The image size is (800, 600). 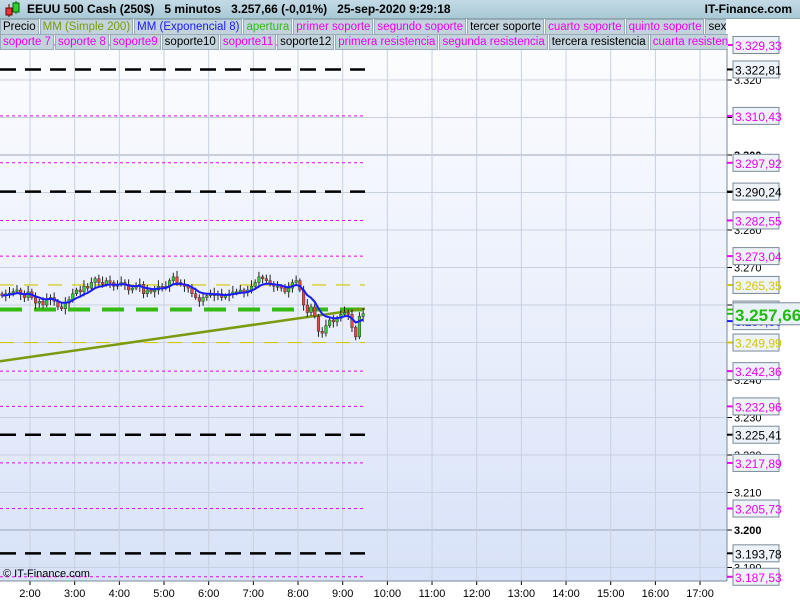 What do you see at coordinates (493, 42) in the screenshot?
I see `legend-item: segunda resistencia` at bounding box center [493, 42].